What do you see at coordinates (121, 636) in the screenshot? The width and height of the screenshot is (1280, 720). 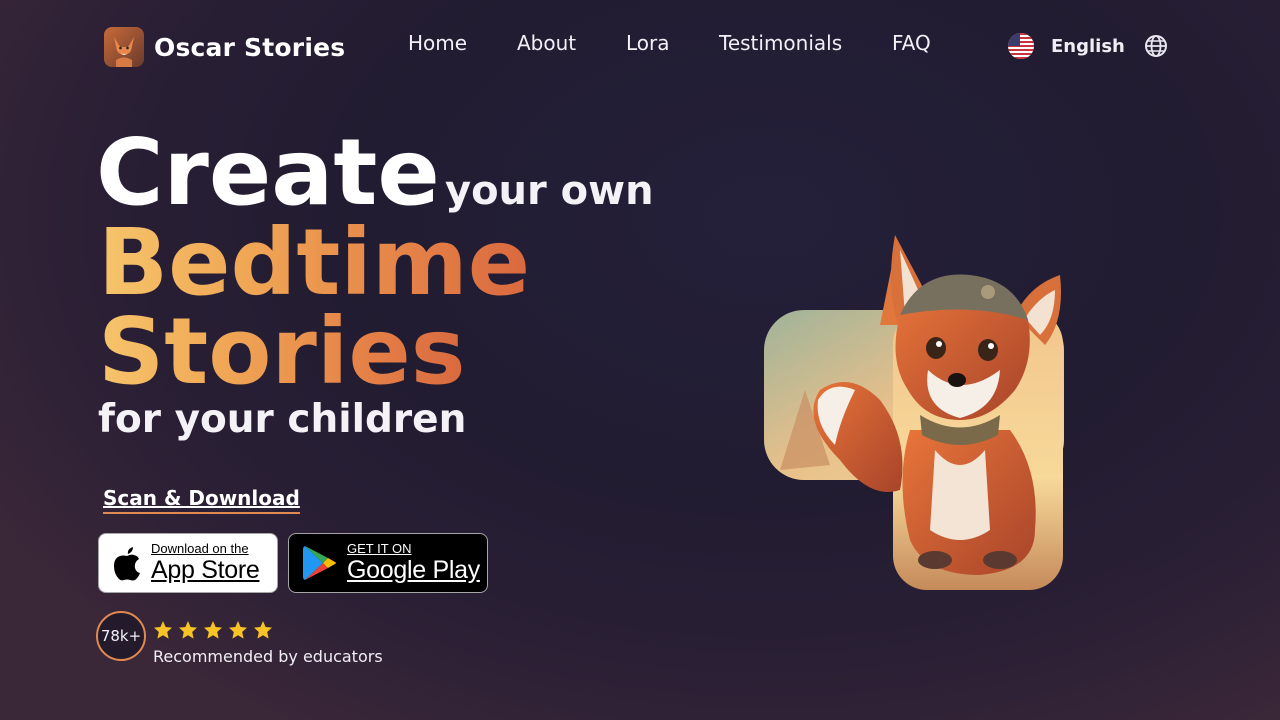 I see `user-count-badge: 78k+` at bounding box center [121, 636].